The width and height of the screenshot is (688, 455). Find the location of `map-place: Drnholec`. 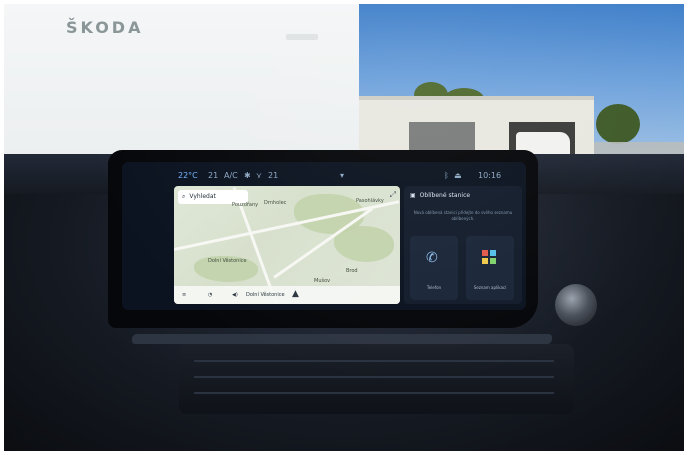

map-place: Drnholec is located at coordinates (275, 203).